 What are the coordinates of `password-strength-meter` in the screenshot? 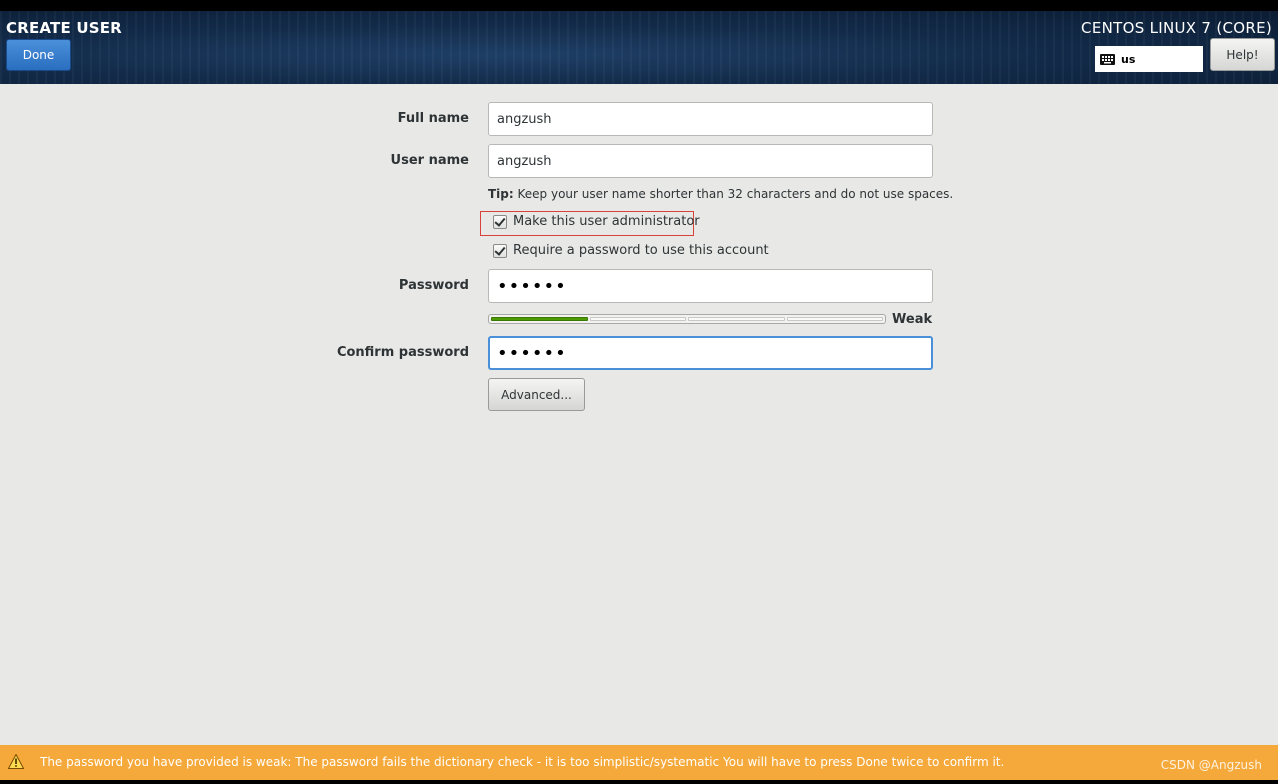 It's located at (687, 319).